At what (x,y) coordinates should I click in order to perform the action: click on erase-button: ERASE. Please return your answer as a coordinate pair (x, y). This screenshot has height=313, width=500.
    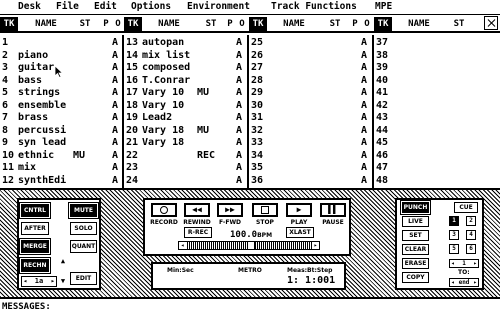
    Looking at the image, I should click on (415, 263).